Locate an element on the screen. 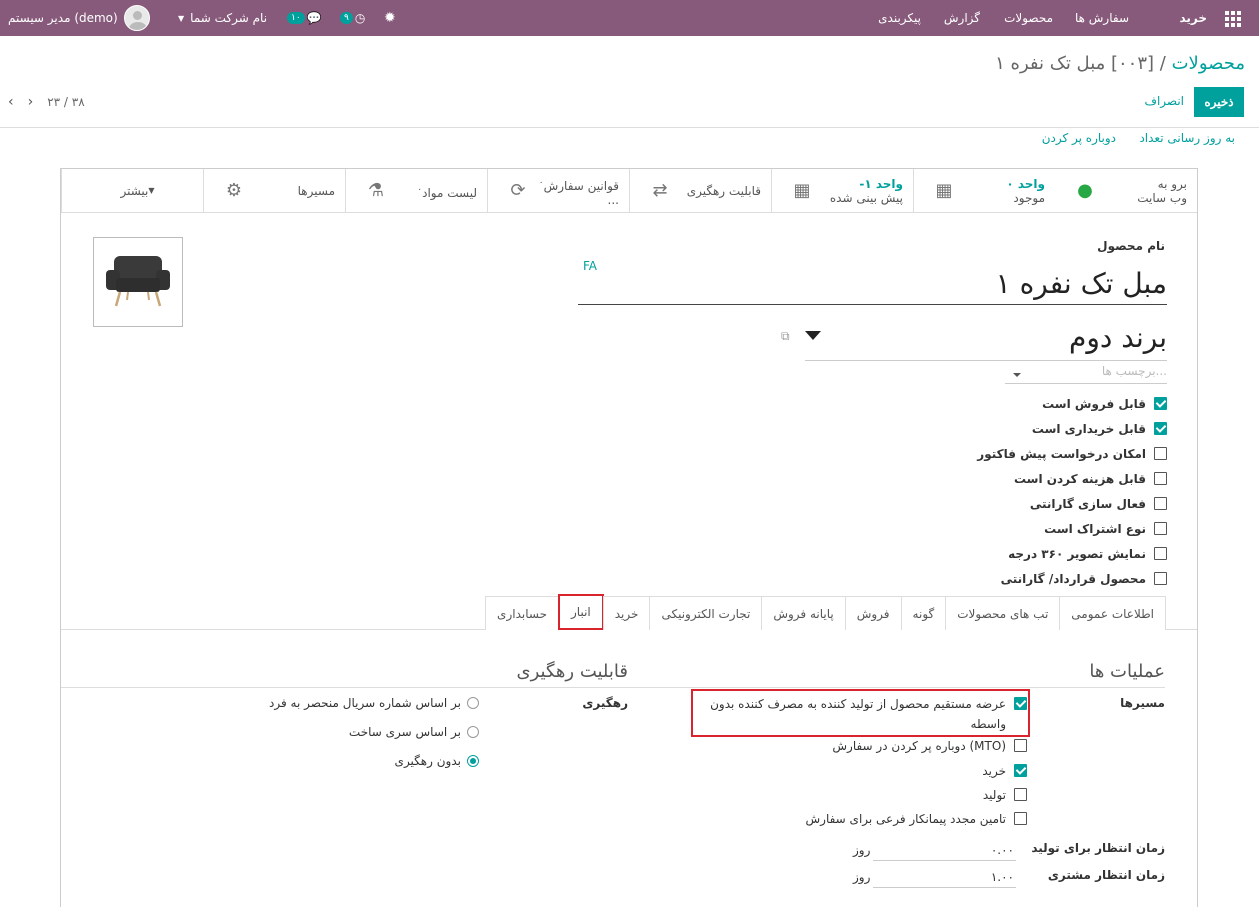 The image size is (1259, 907). flag-row: قابل فروش است is located at coordinates (1072, 403).